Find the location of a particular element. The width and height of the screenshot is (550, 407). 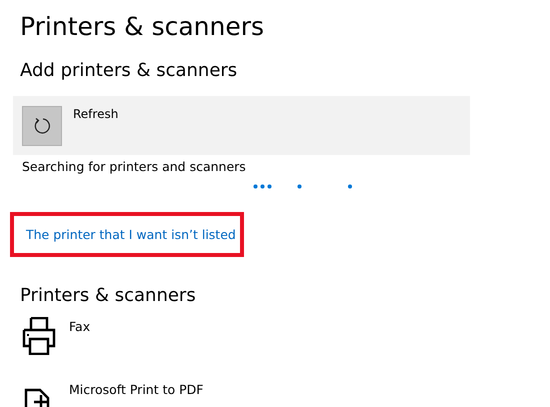

status-text: Searching for printers and scanners is located at coordinates (134, 166).